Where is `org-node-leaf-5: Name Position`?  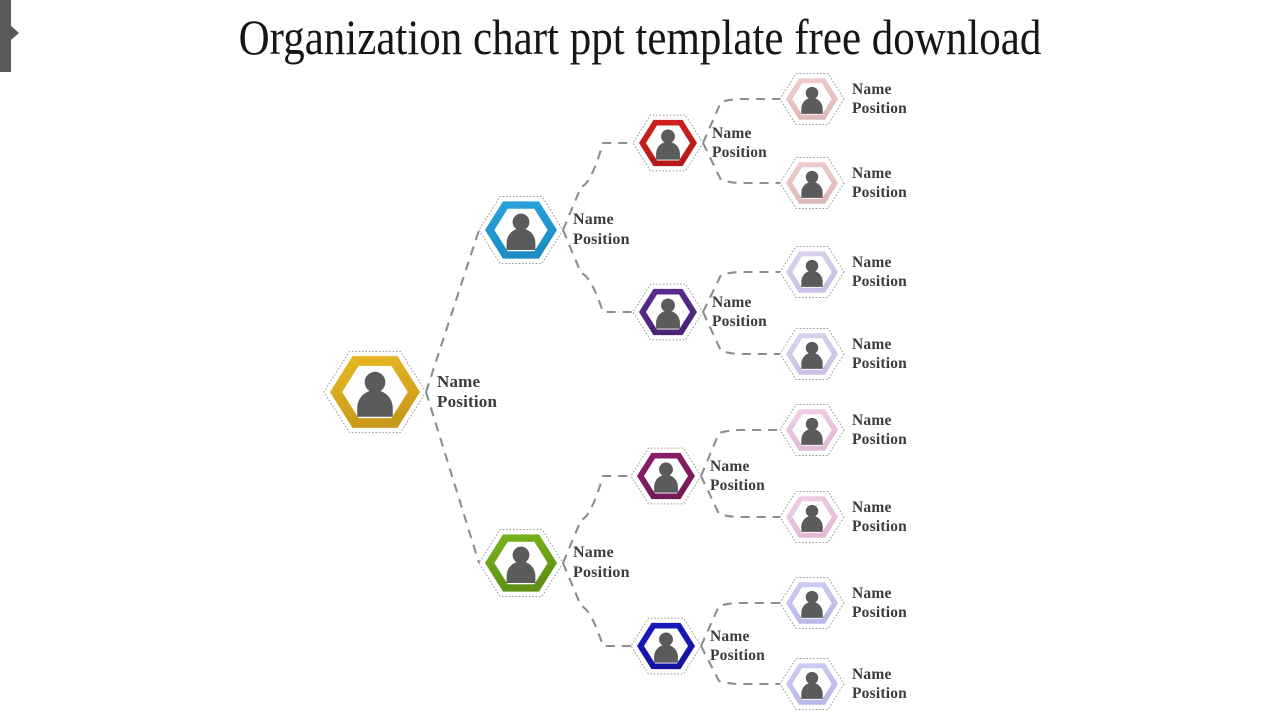
org-node-leaf-5: Name Position is located at coordinates (843, 430).